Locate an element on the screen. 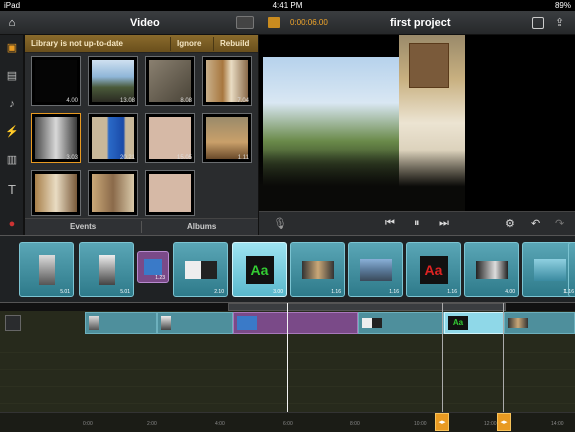 Image resolution: width=575 pixels, height=432 pixels. media-thumb: 3.03 is located at coordinates (56, 138).